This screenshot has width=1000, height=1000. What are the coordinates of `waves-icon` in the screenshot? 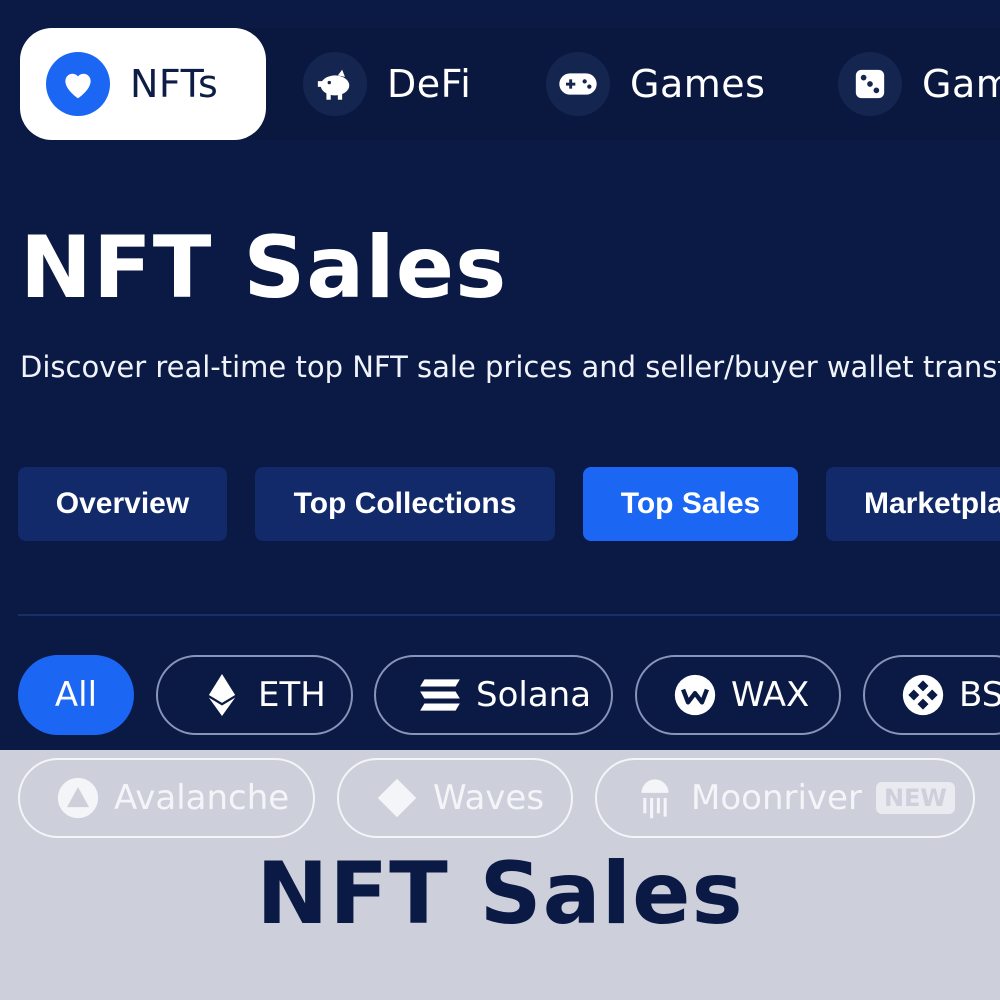 It's located at (397, 798).